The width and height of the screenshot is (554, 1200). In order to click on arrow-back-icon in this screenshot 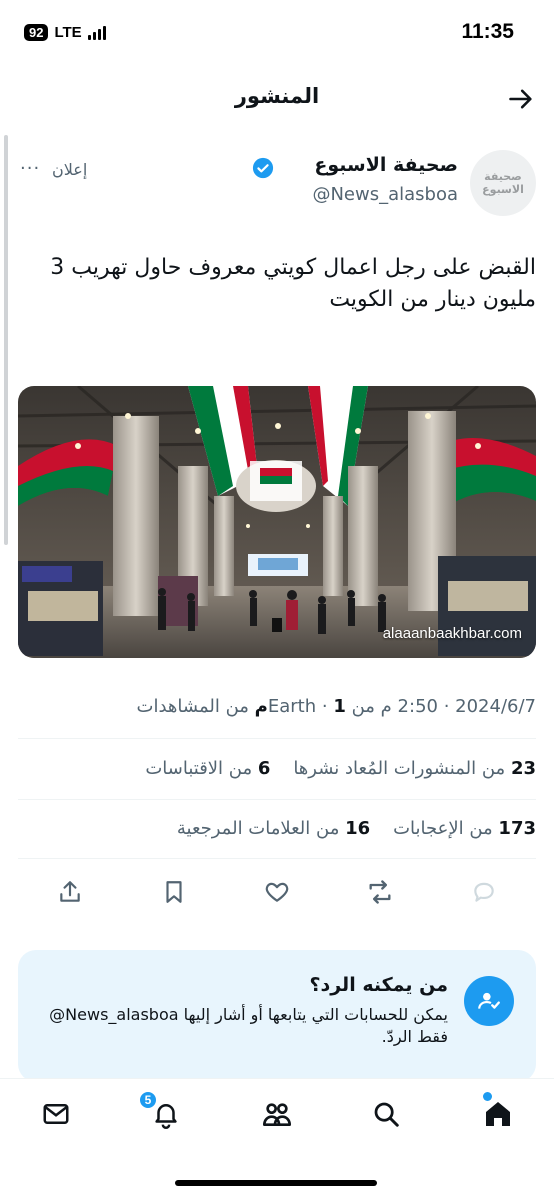, I will do `click(520, 99)`.